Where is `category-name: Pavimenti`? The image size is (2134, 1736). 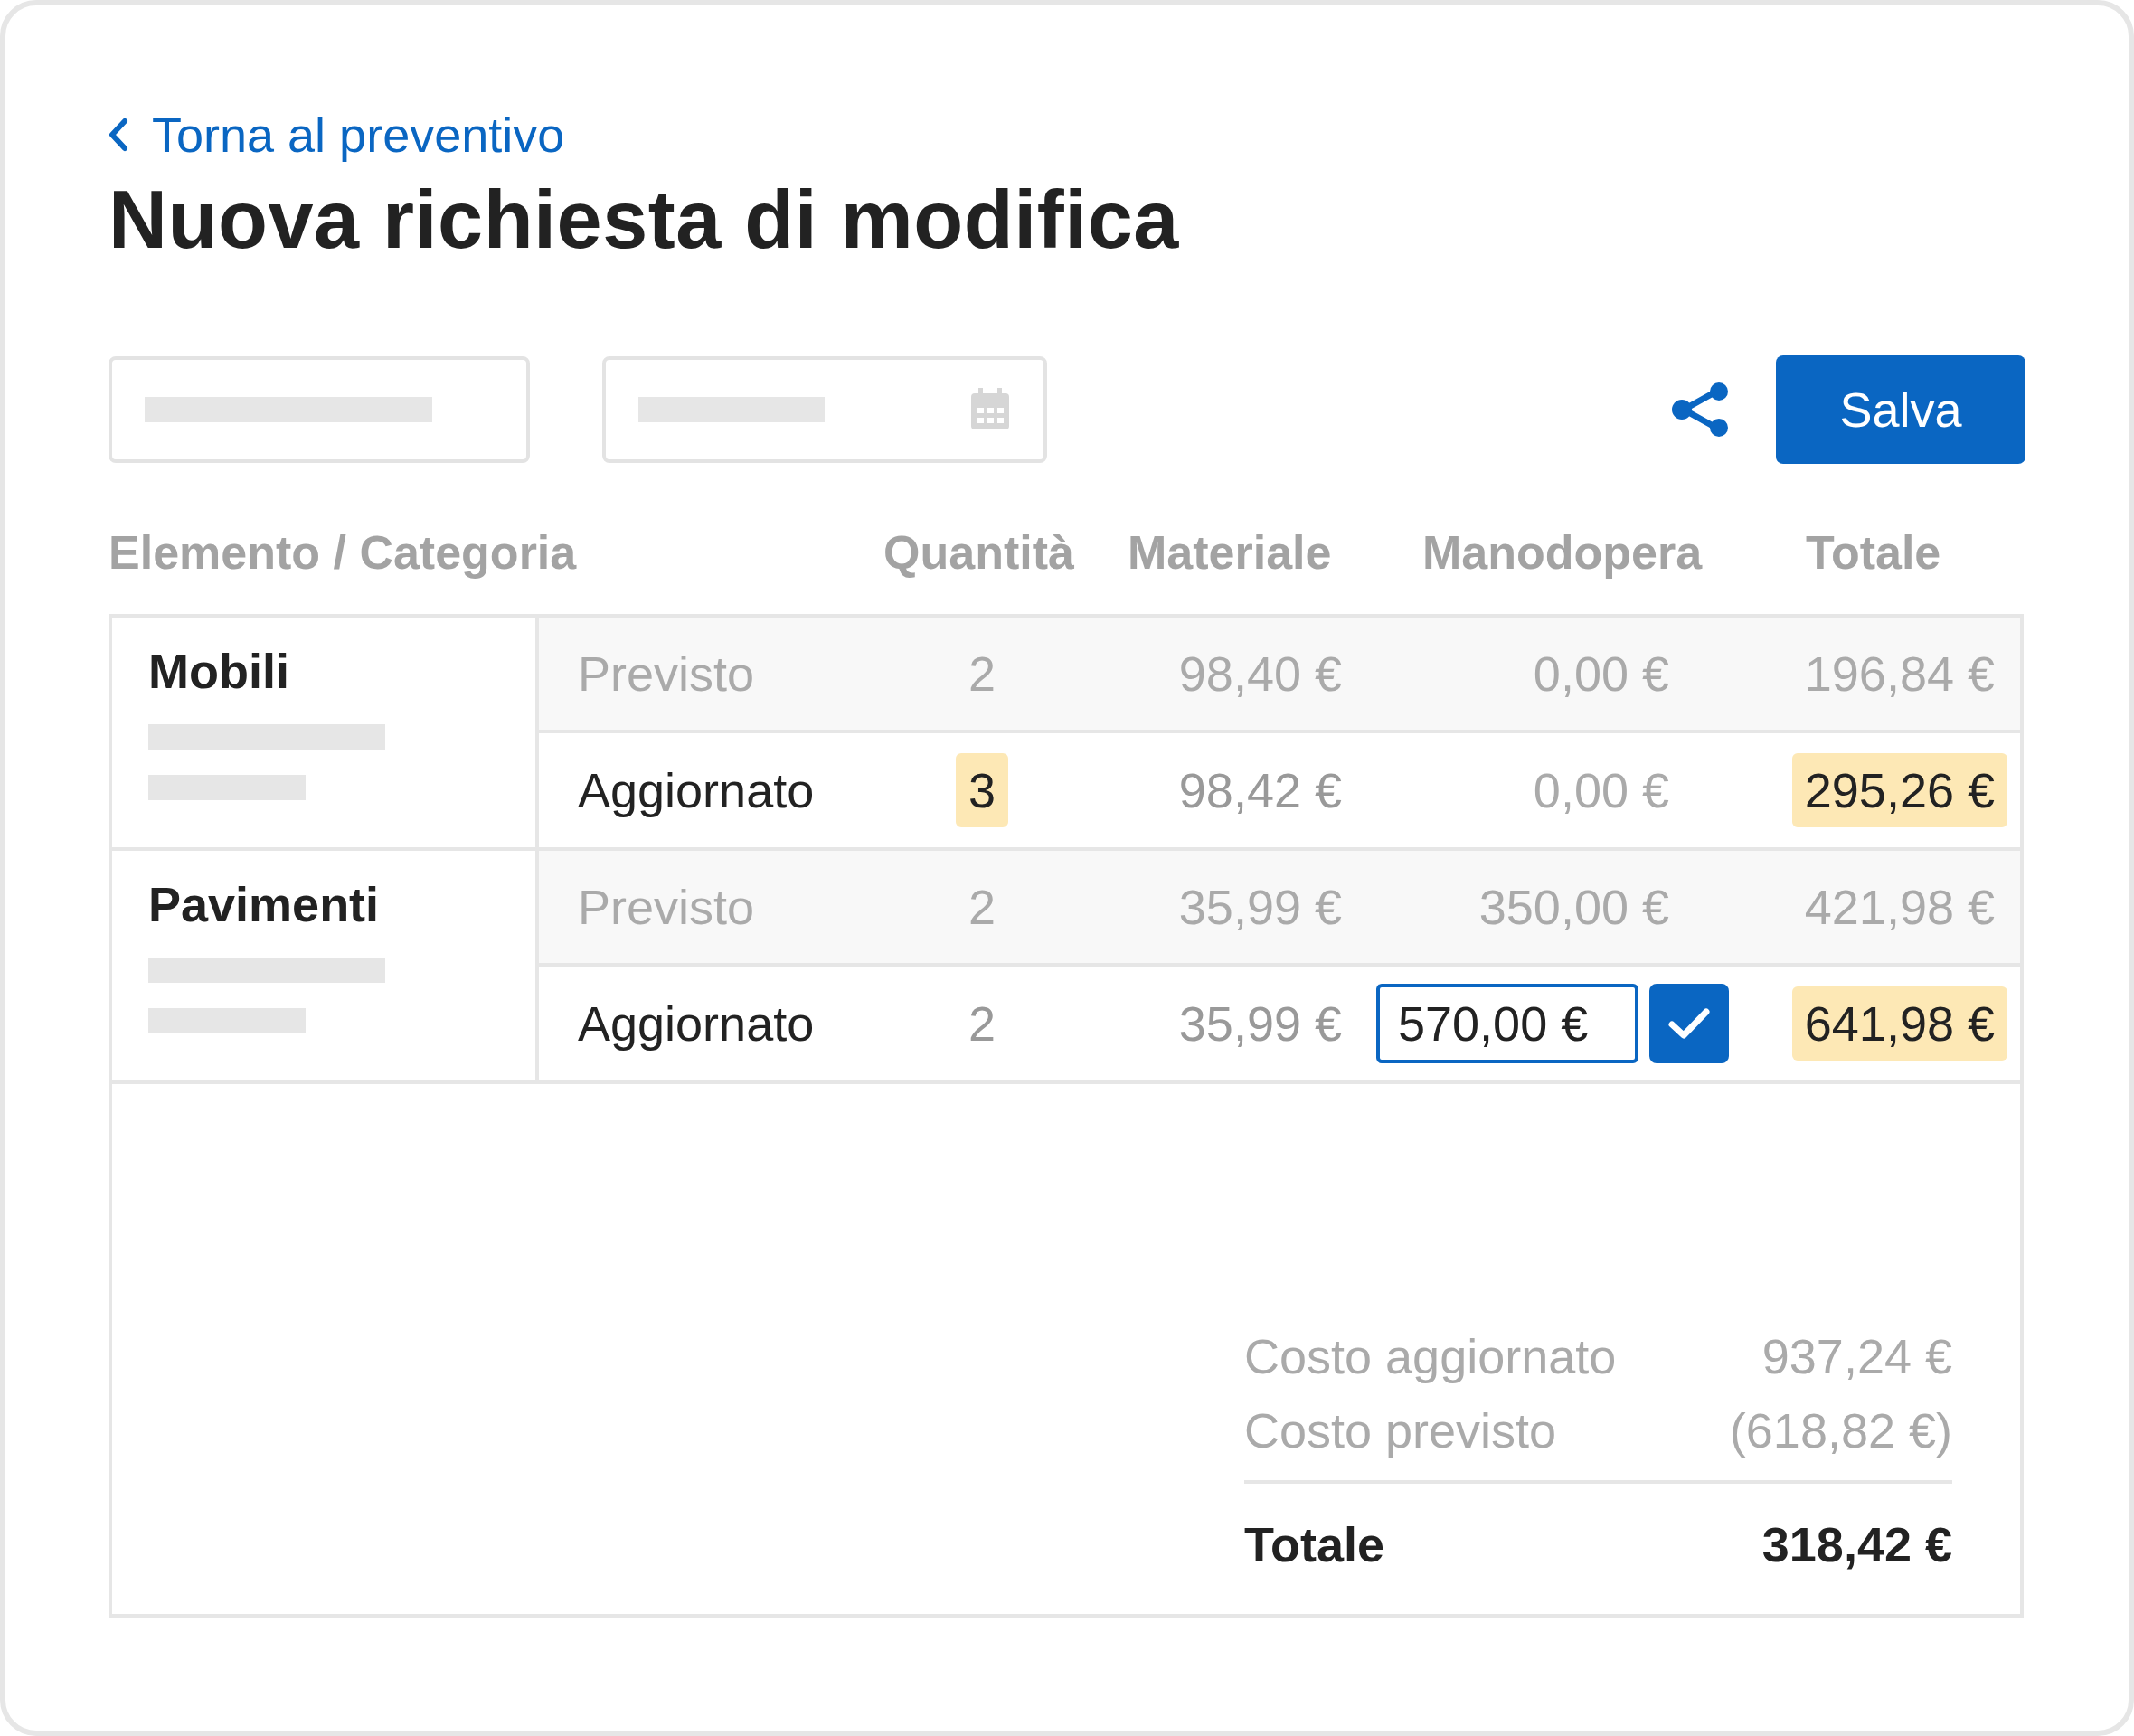 category-name: Pavimenti is located at coordinates (264, 904).